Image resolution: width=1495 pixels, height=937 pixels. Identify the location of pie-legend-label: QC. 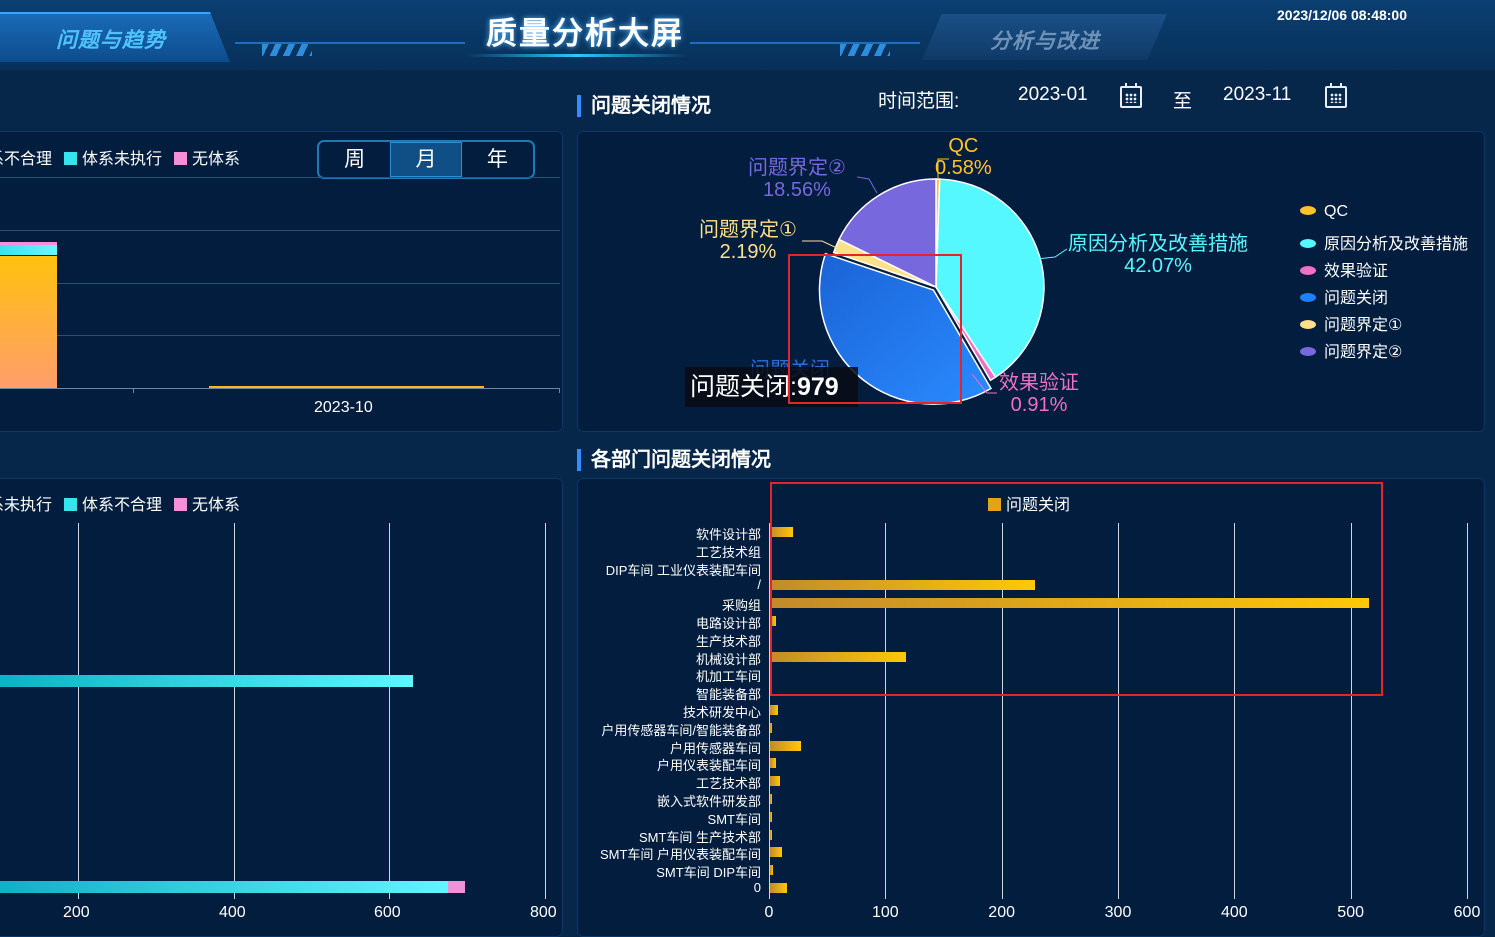
(1336, 211).